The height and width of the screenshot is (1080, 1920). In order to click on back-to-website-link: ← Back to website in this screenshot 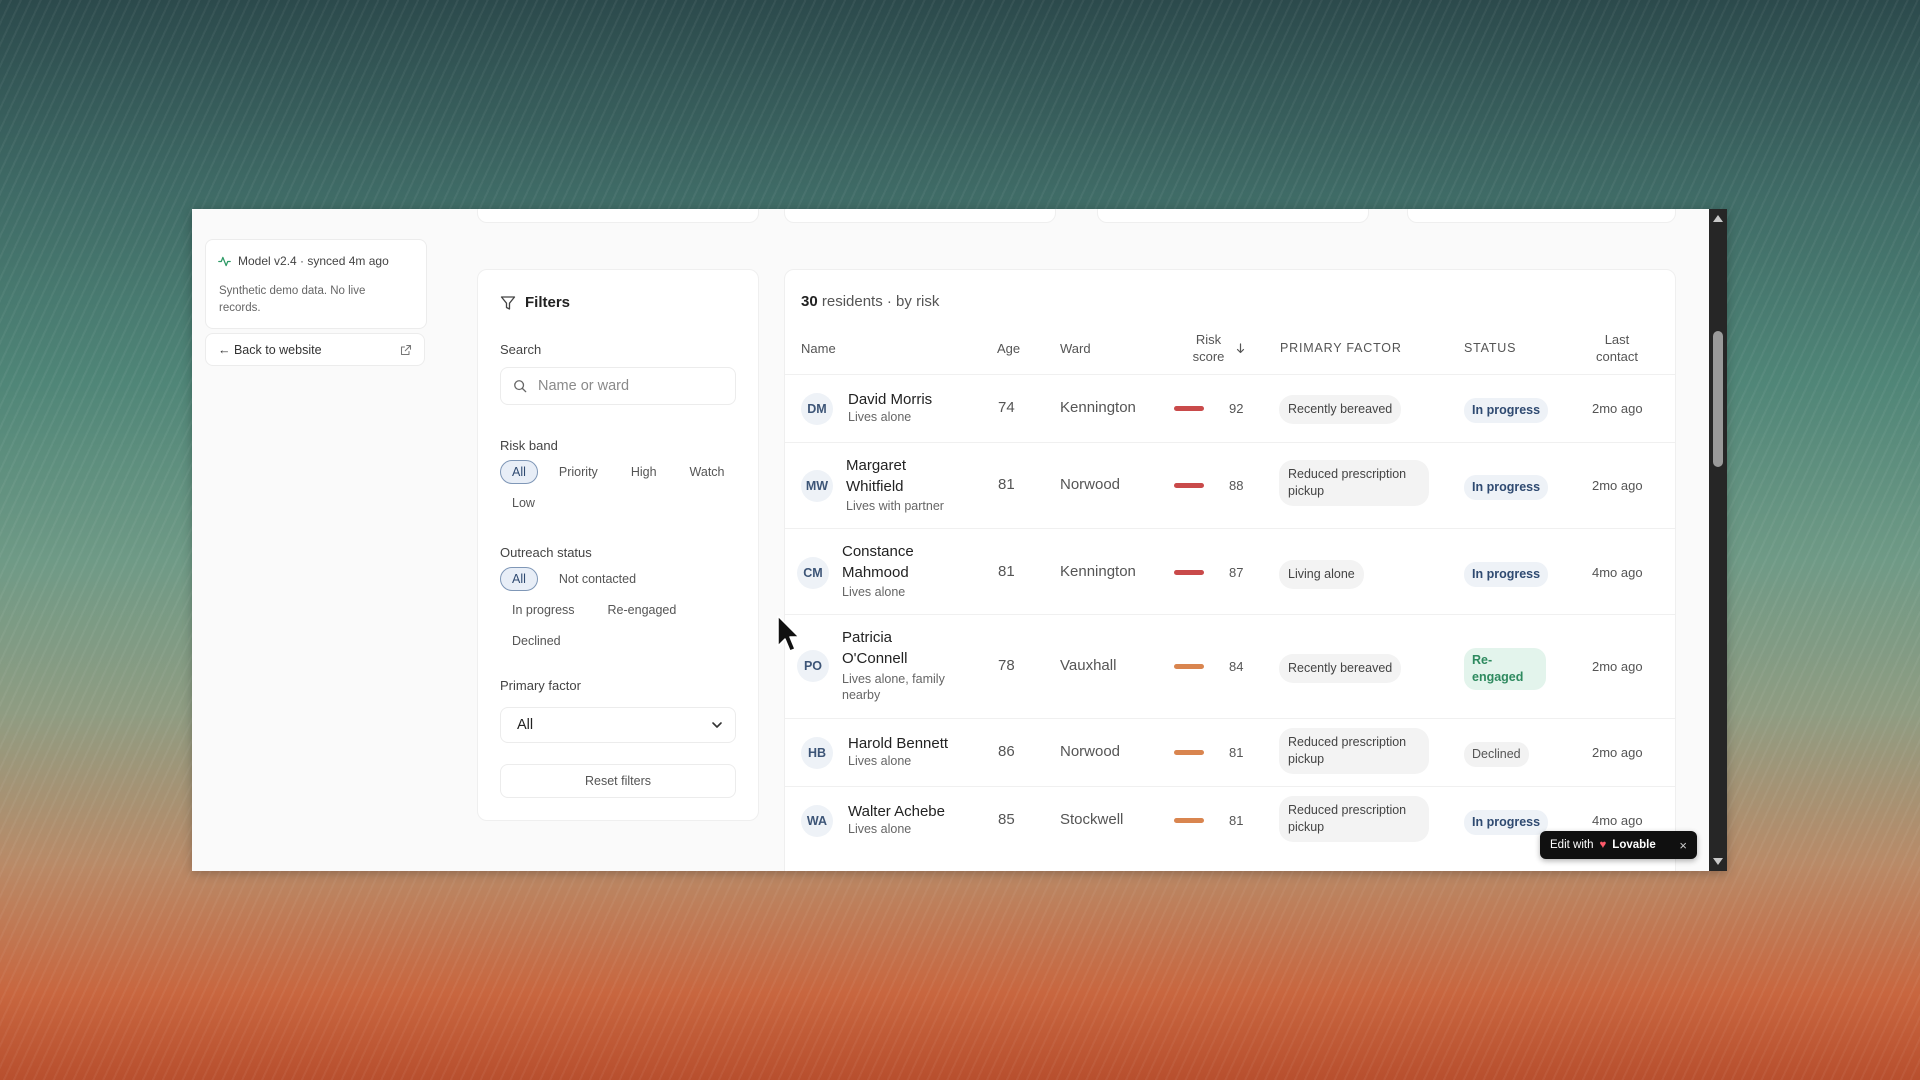, I will do `click(315, 349)`.